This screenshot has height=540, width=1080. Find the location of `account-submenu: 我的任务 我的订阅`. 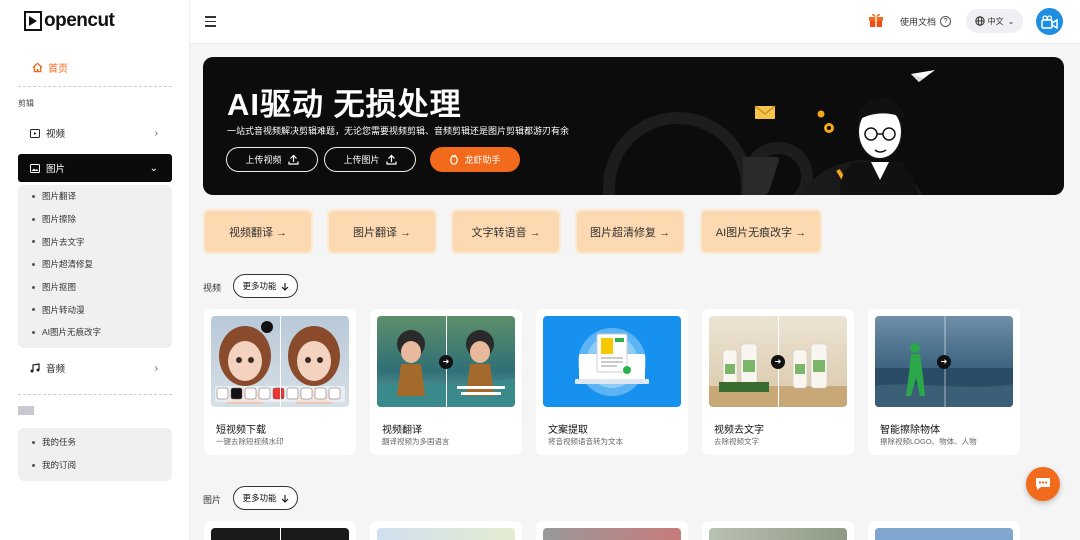

account-submenu: 我的任务 我的订阅 is located at coordinates (95, 454).